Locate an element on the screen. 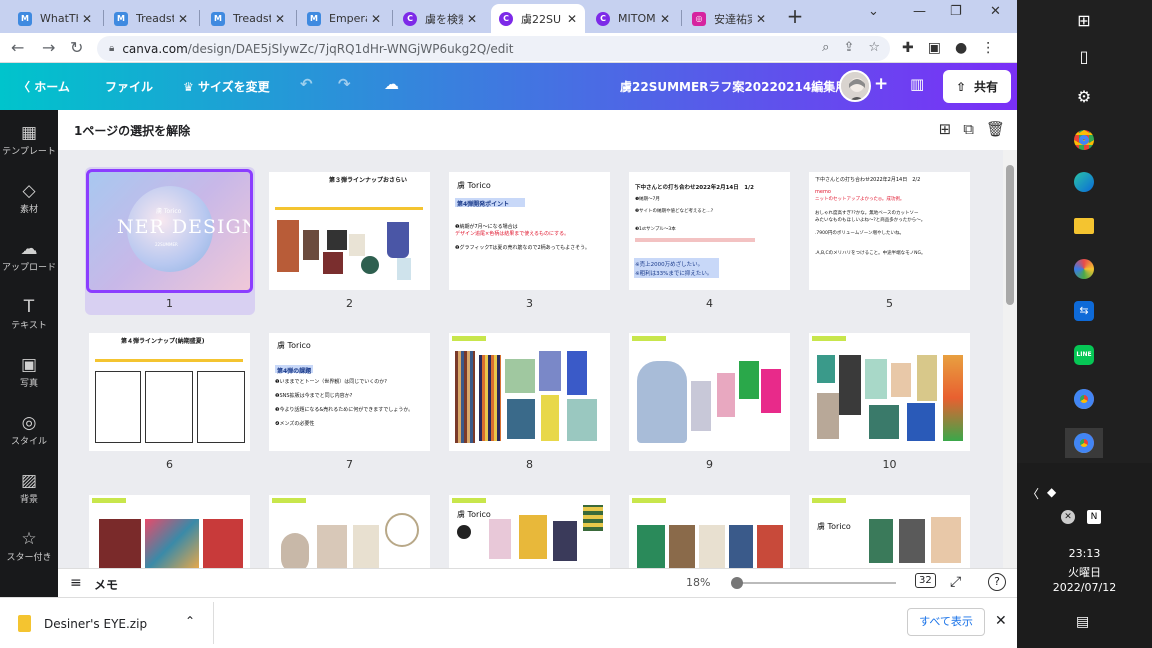 The width and height of the screenshot is (1152, 648). back-icon: ← is located at coordinates (17, 47).